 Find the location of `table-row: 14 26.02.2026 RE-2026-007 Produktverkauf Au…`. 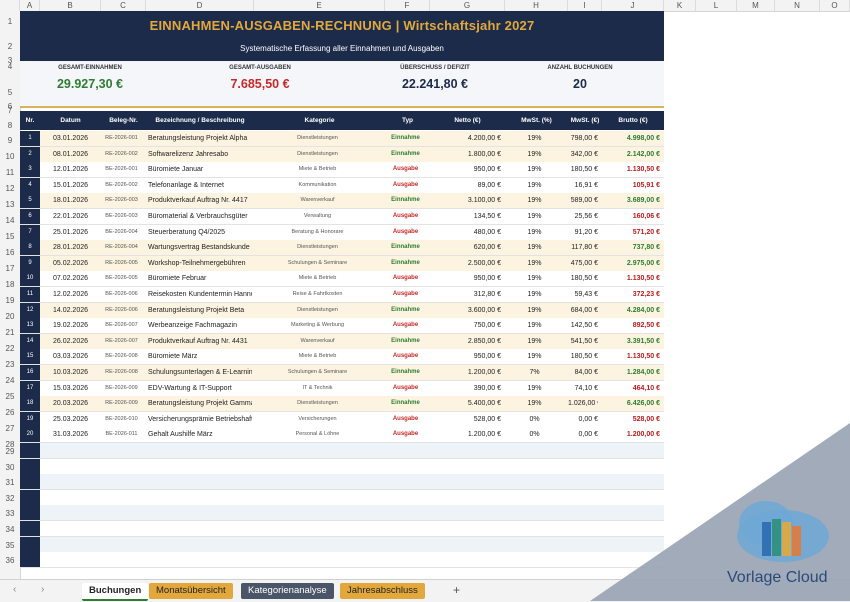

table-row: 14 26.02.2026 RE-2026-007 Produktverkauf Au… is located at coordinates (342, 341).